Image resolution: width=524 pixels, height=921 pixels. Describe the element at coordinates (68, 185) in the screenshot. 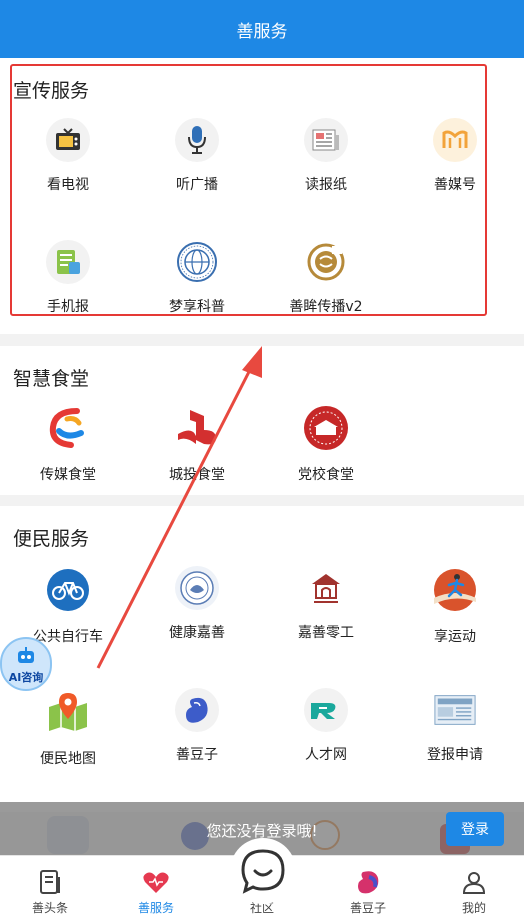

I see `item-label: 看电视` at that location.